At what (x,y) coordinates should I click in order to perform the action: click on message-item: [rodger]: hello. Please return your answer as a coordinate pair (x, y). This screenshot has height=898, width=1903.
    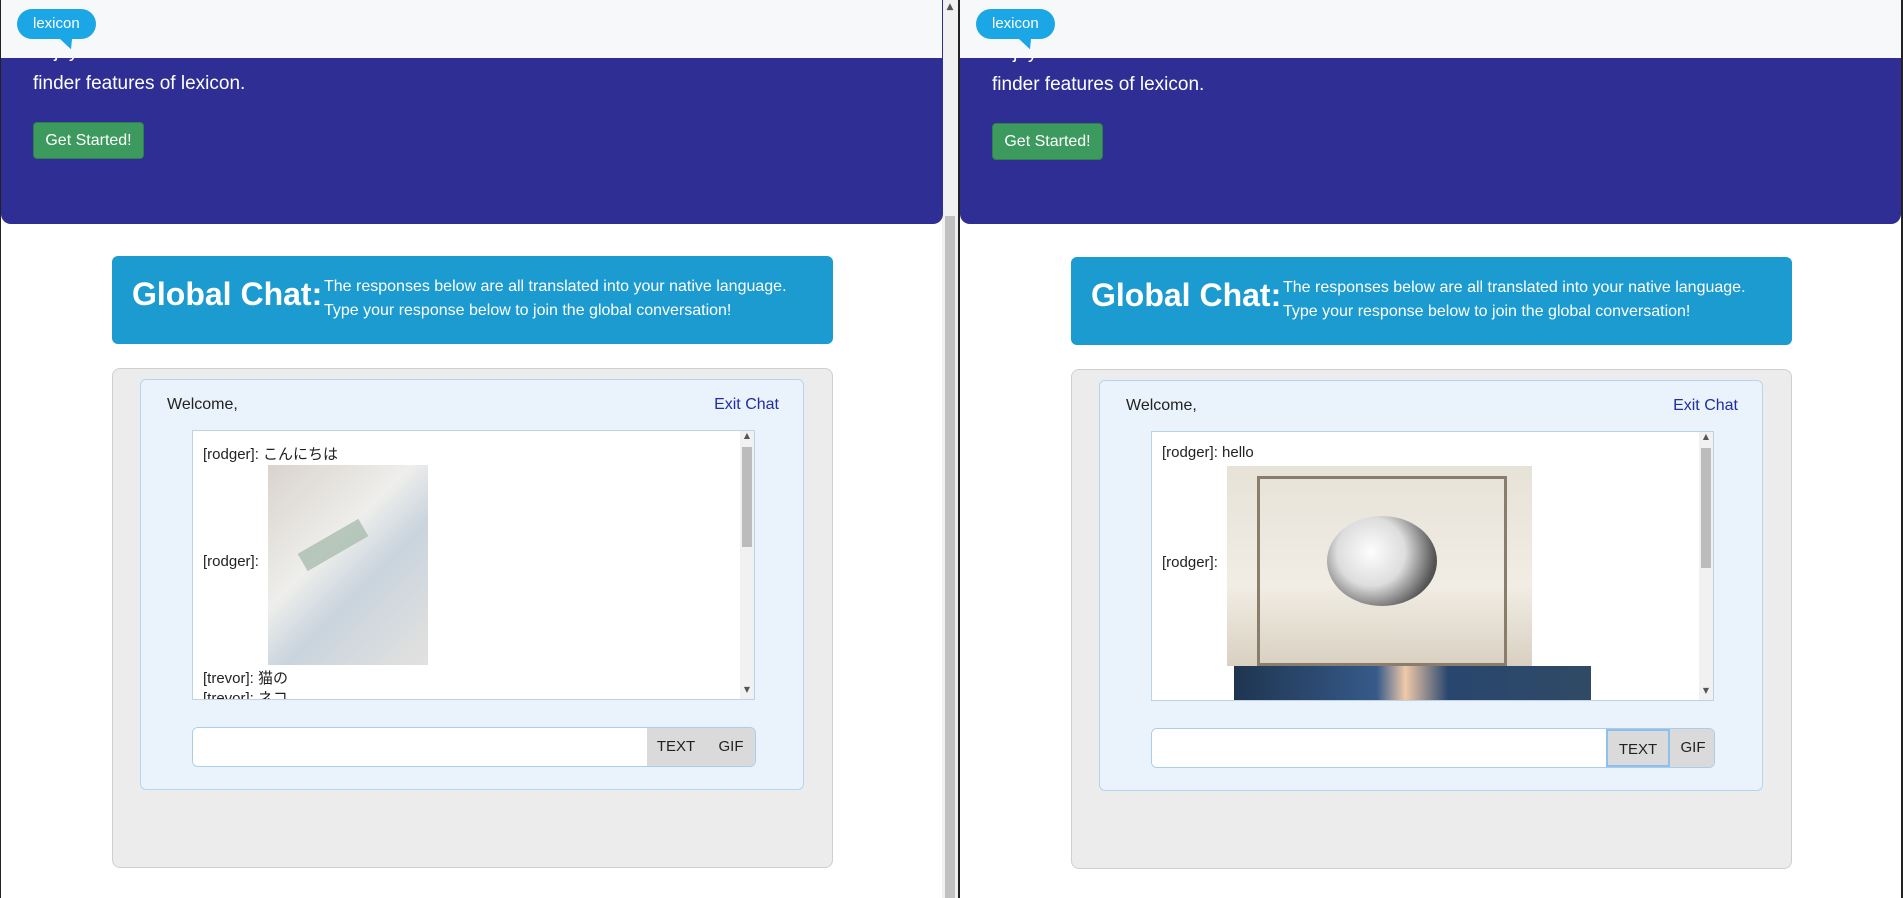
    Looking at the image, I should click on (1208, 452).